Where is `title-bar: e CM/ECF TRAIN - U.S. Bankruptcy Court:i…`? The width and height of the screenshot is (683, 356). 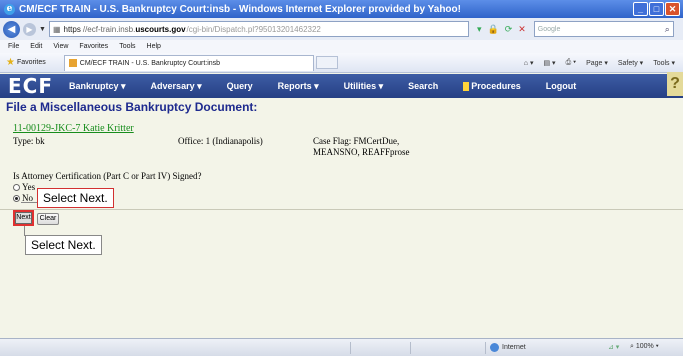
title-bar: e CM/ECF TRAIN - U.S. Bankruptcy Court:i… is located at coordinates (341, 9).